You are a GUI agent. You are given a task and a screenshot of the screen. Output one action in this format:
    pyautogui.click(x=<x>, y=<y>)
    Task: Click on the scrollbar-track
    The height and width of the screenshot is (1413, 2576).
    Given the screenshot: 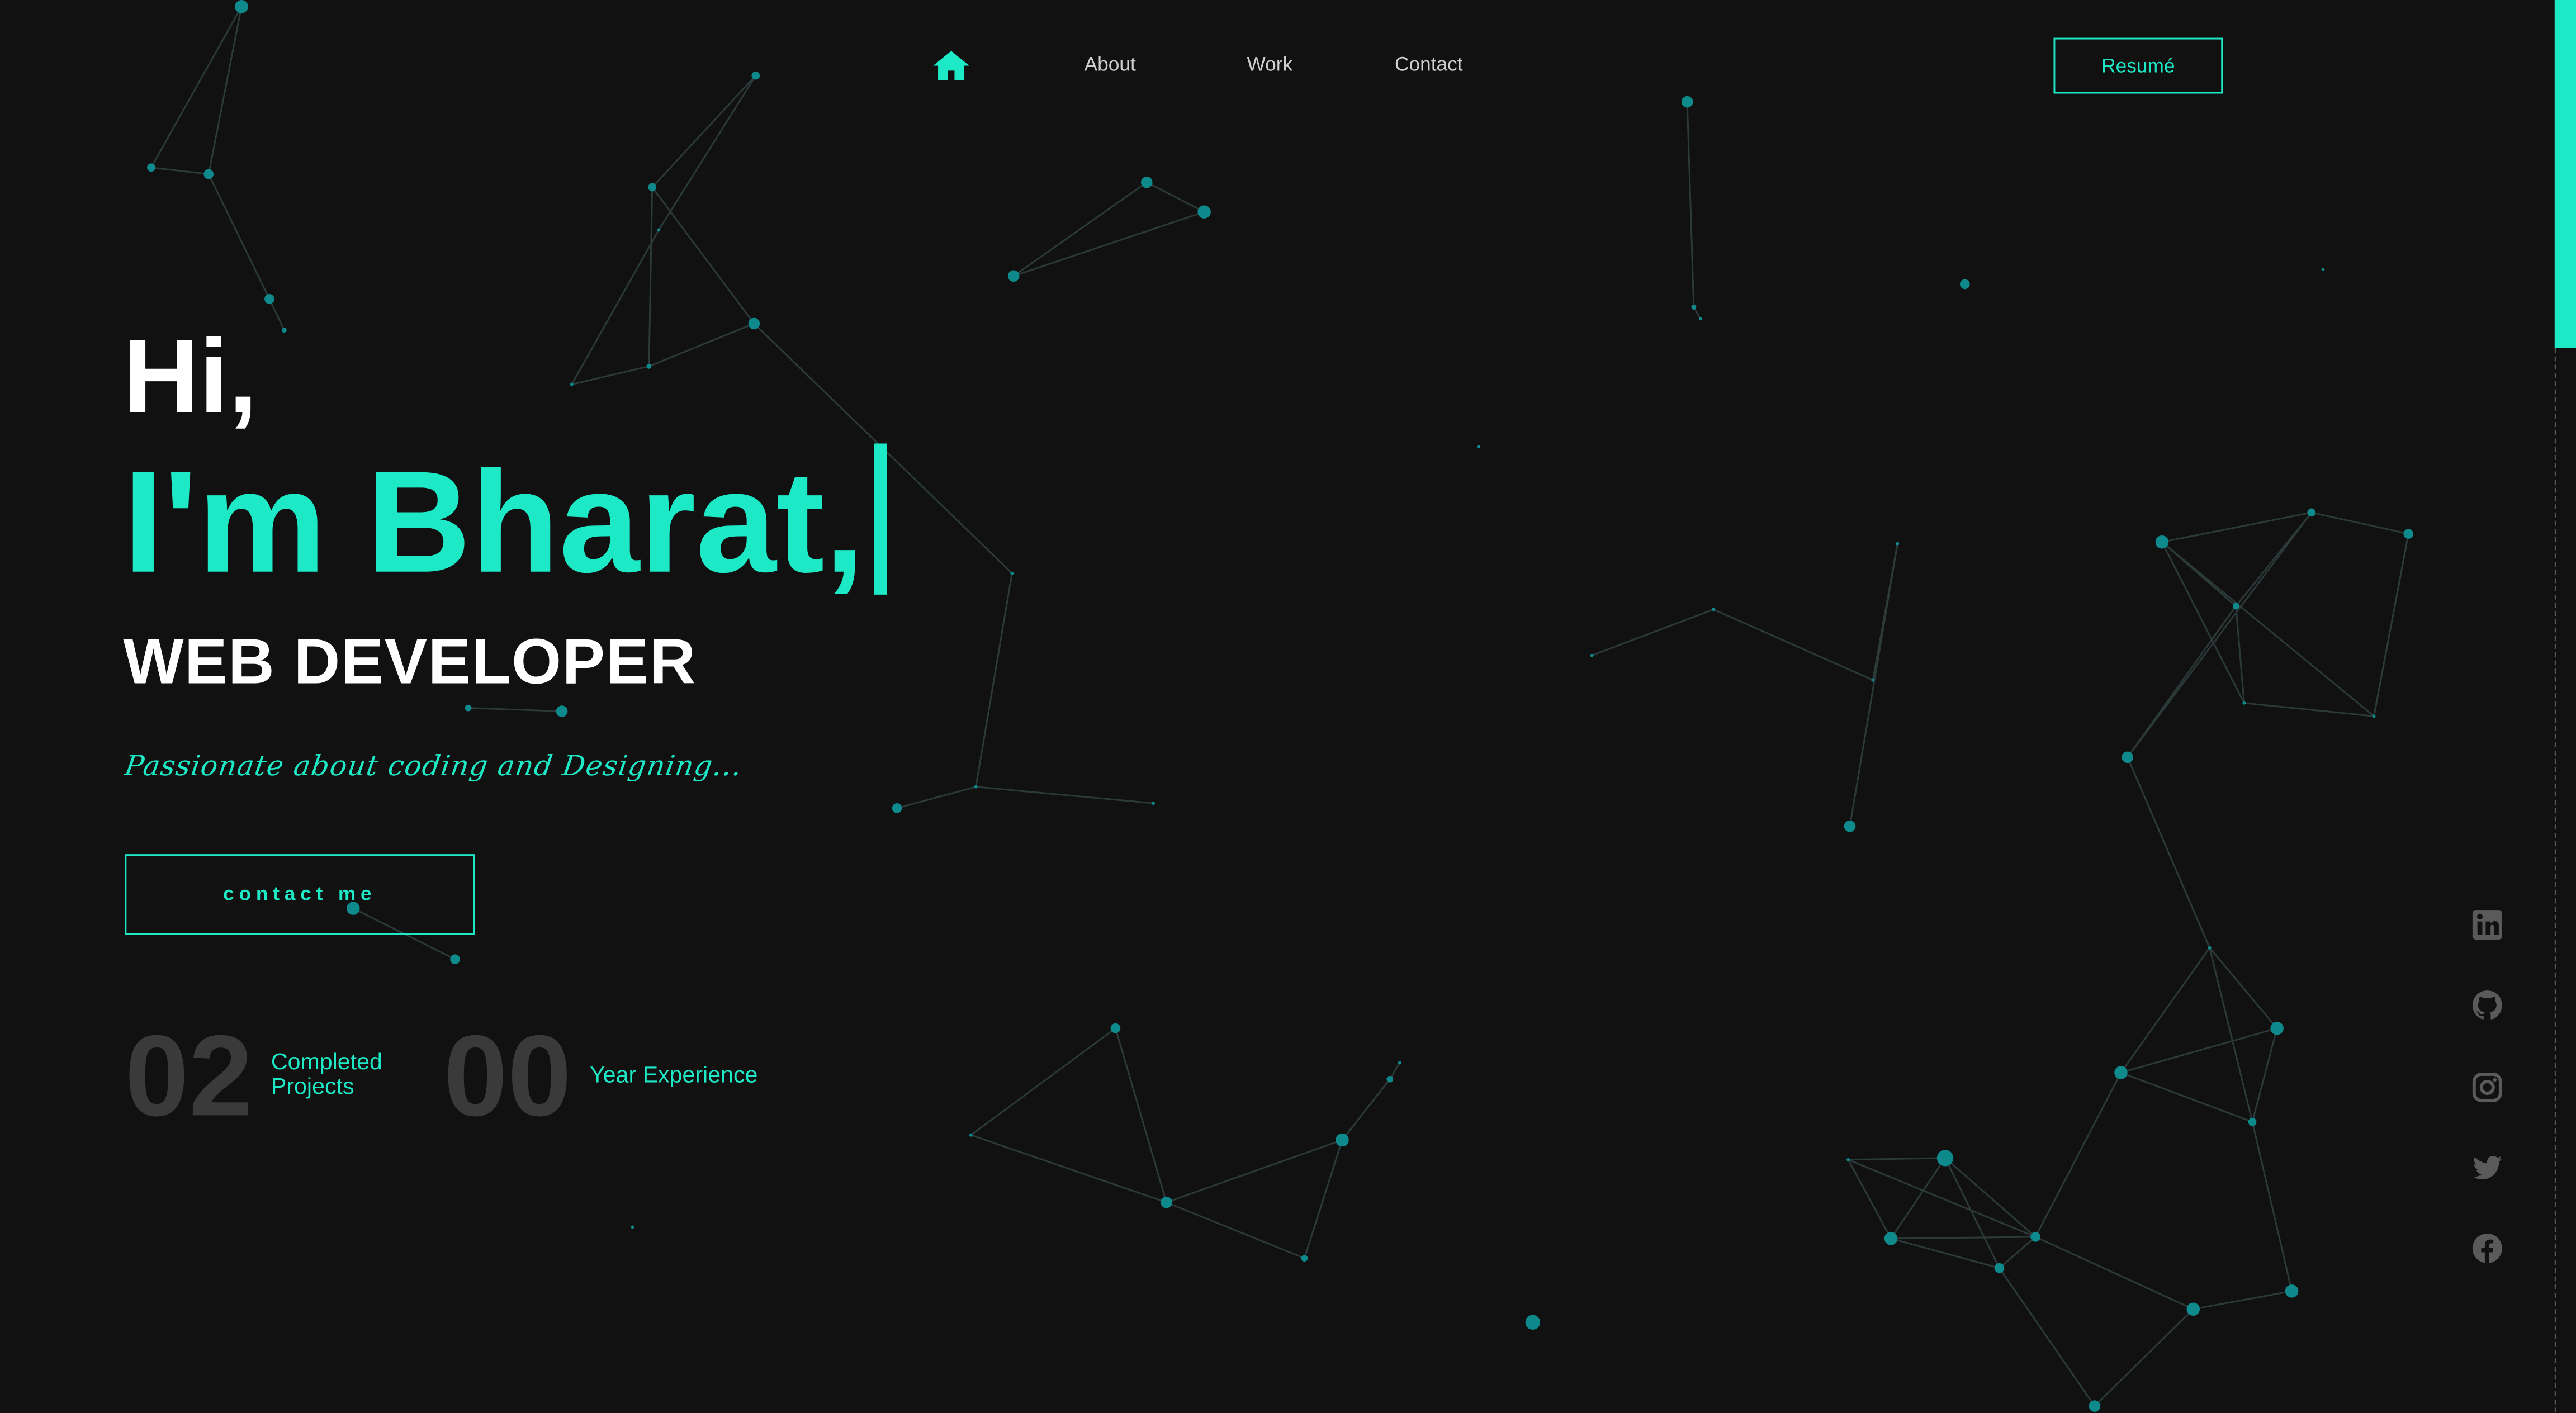 What is the action you would take?
    pyautogui.click(x=2555, y=881)
    